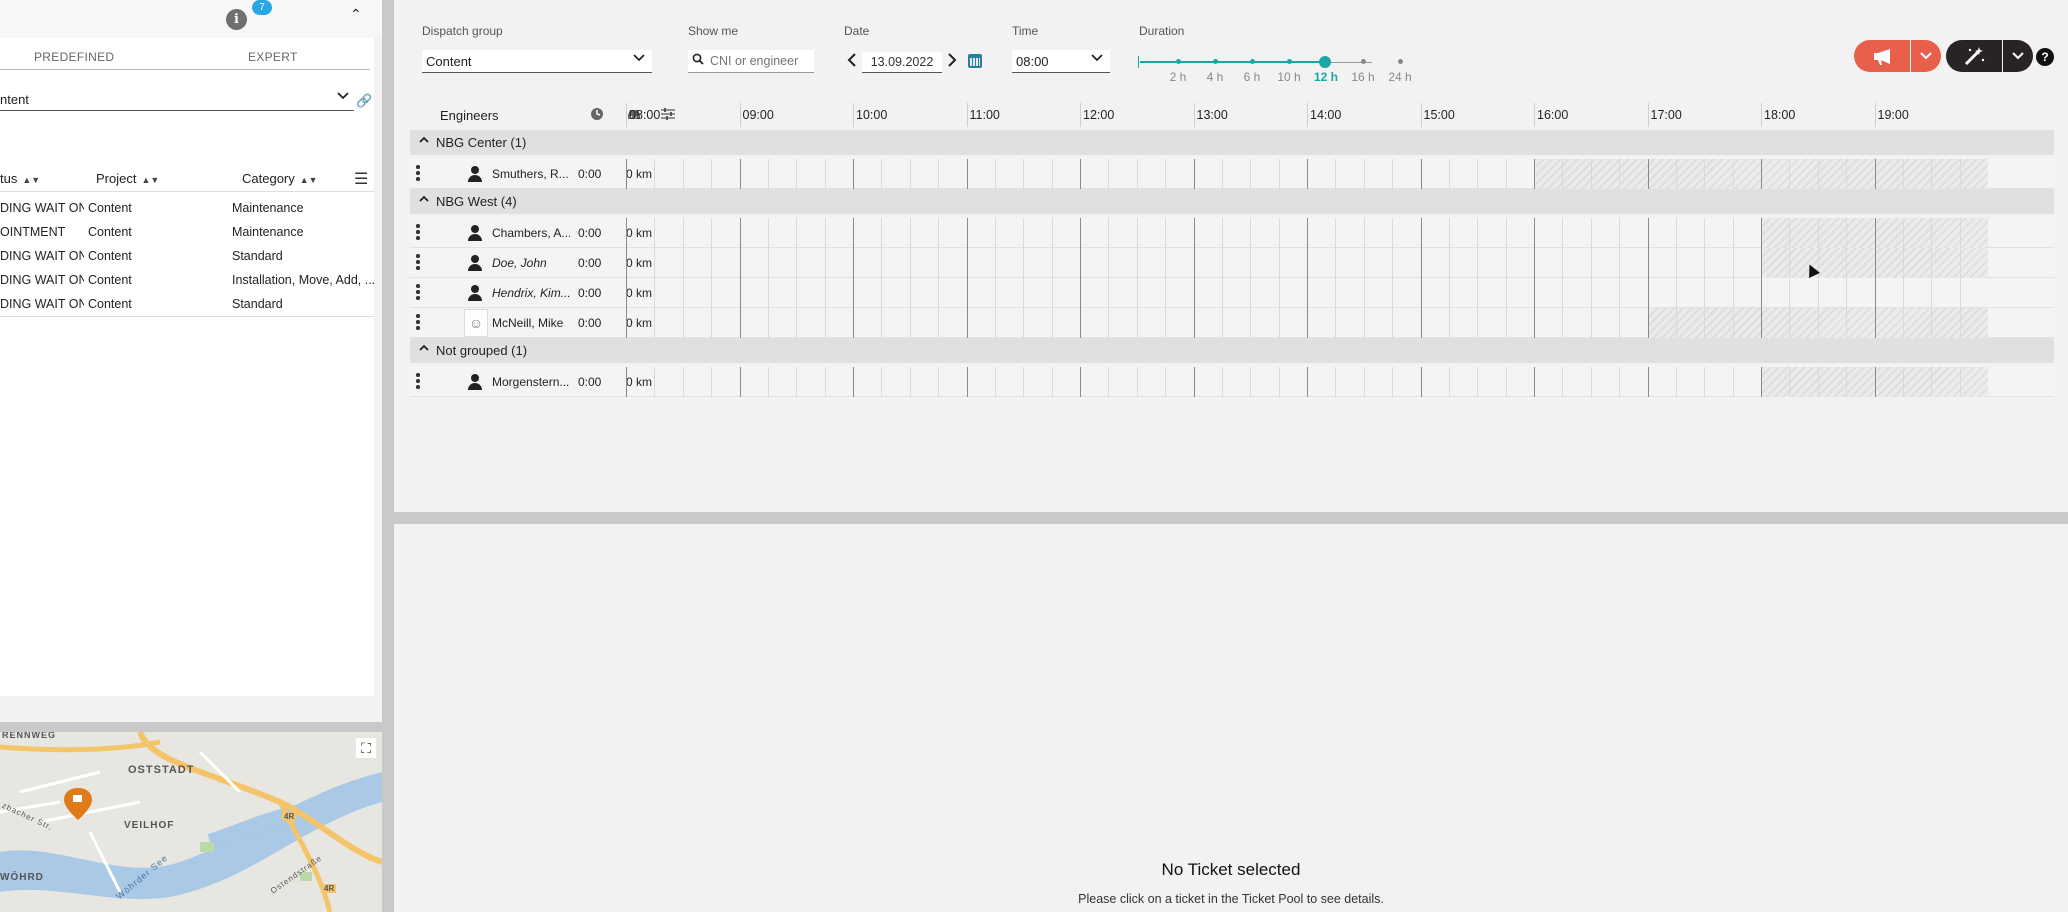 The height and width of the screenshot is (912, 2068). I want to click on duration-option-selected: 12 h, so click(1326, 77).